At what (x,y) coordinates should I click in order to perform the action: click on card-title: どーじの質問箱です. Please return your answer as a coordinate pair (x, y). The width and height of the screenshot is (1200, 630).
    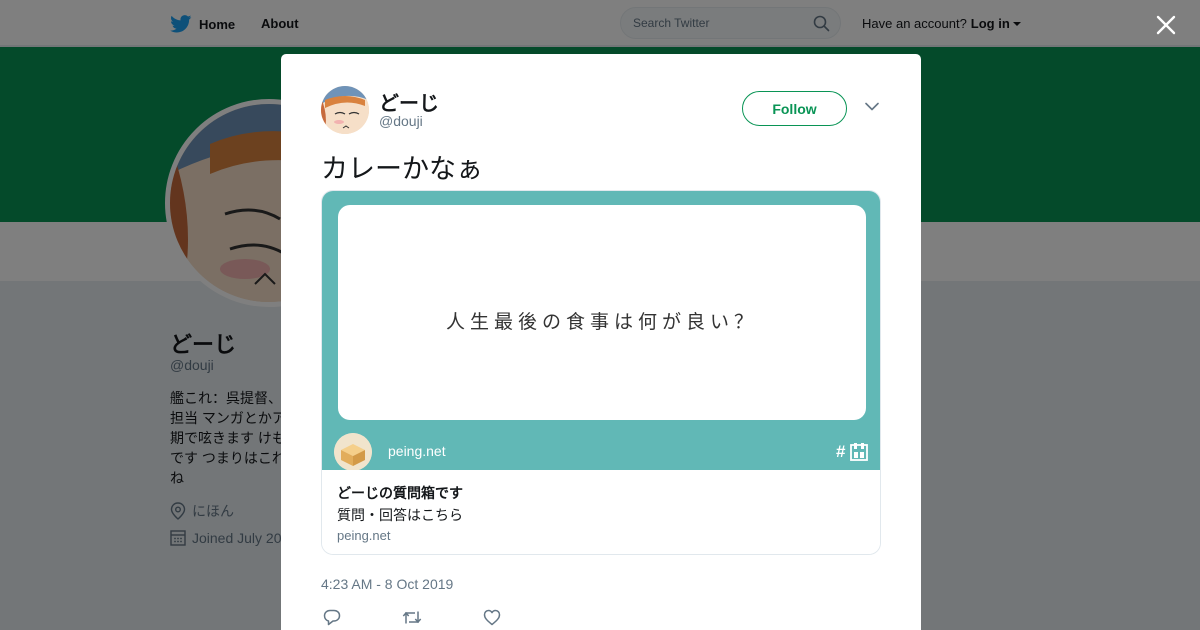
    Looking at the image, I should click on (400, 493).